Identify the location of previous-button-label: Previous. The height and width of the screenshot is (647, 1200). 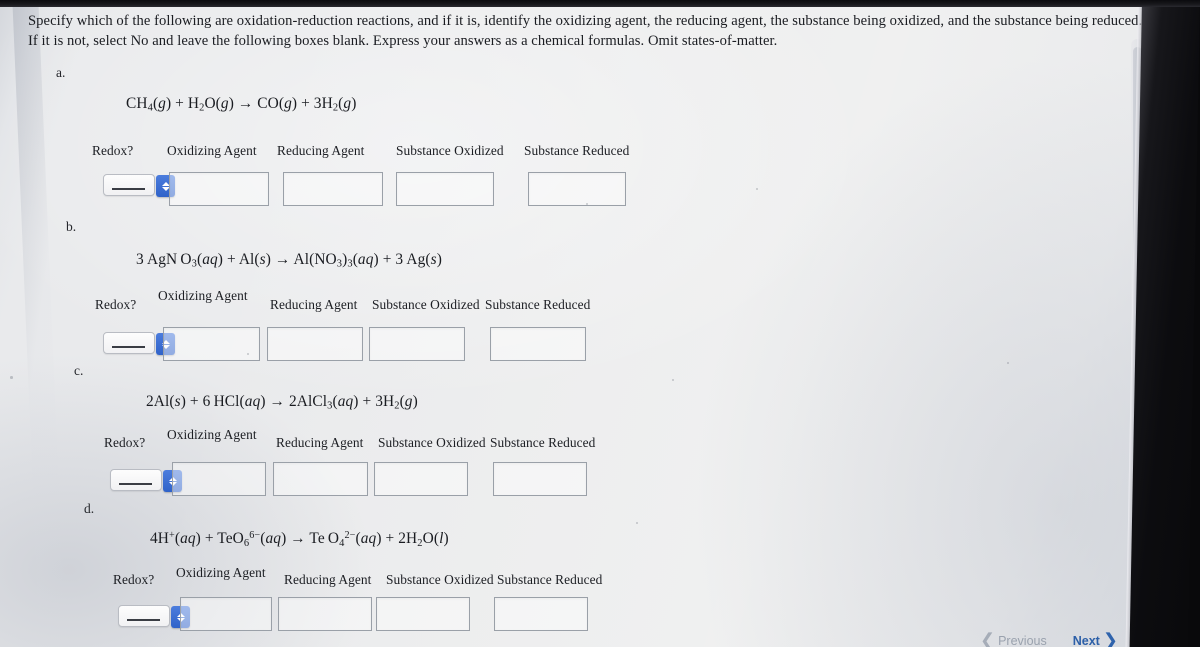
(1022, 640).